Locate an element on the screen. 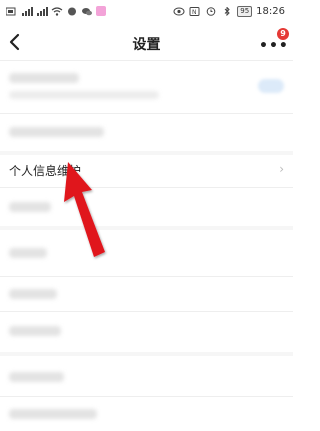 Image resolution: width=320 pixels, height=431 pixels. status-left-icons is located at coordinates (56, 11).